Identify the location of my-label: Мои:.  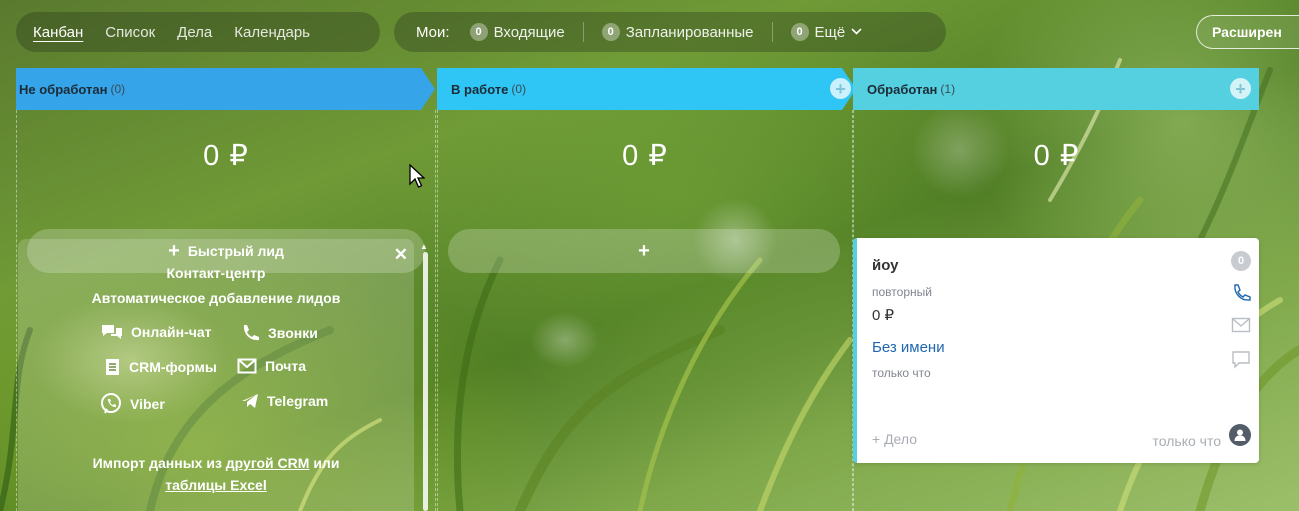
(433, 32).